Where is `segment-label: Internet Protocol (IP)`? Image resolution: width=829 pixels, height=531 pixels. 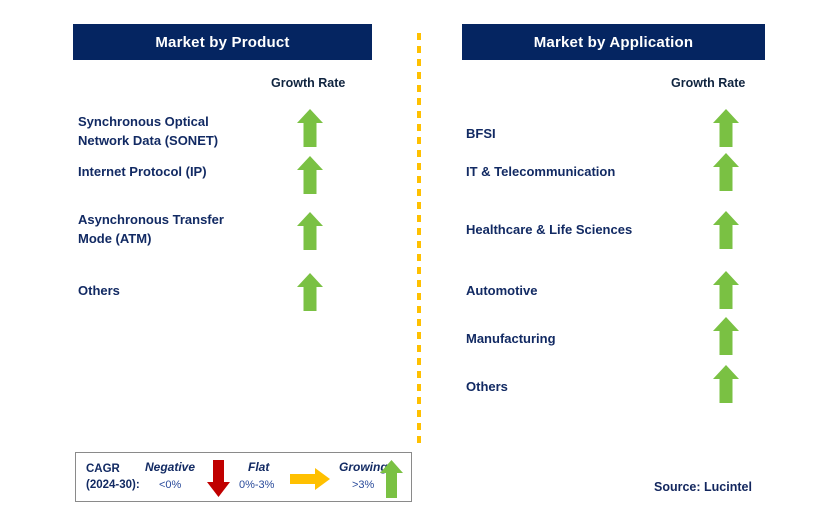
segment-label: Internet Protocol (IP) is located at coordinates (142, 171).